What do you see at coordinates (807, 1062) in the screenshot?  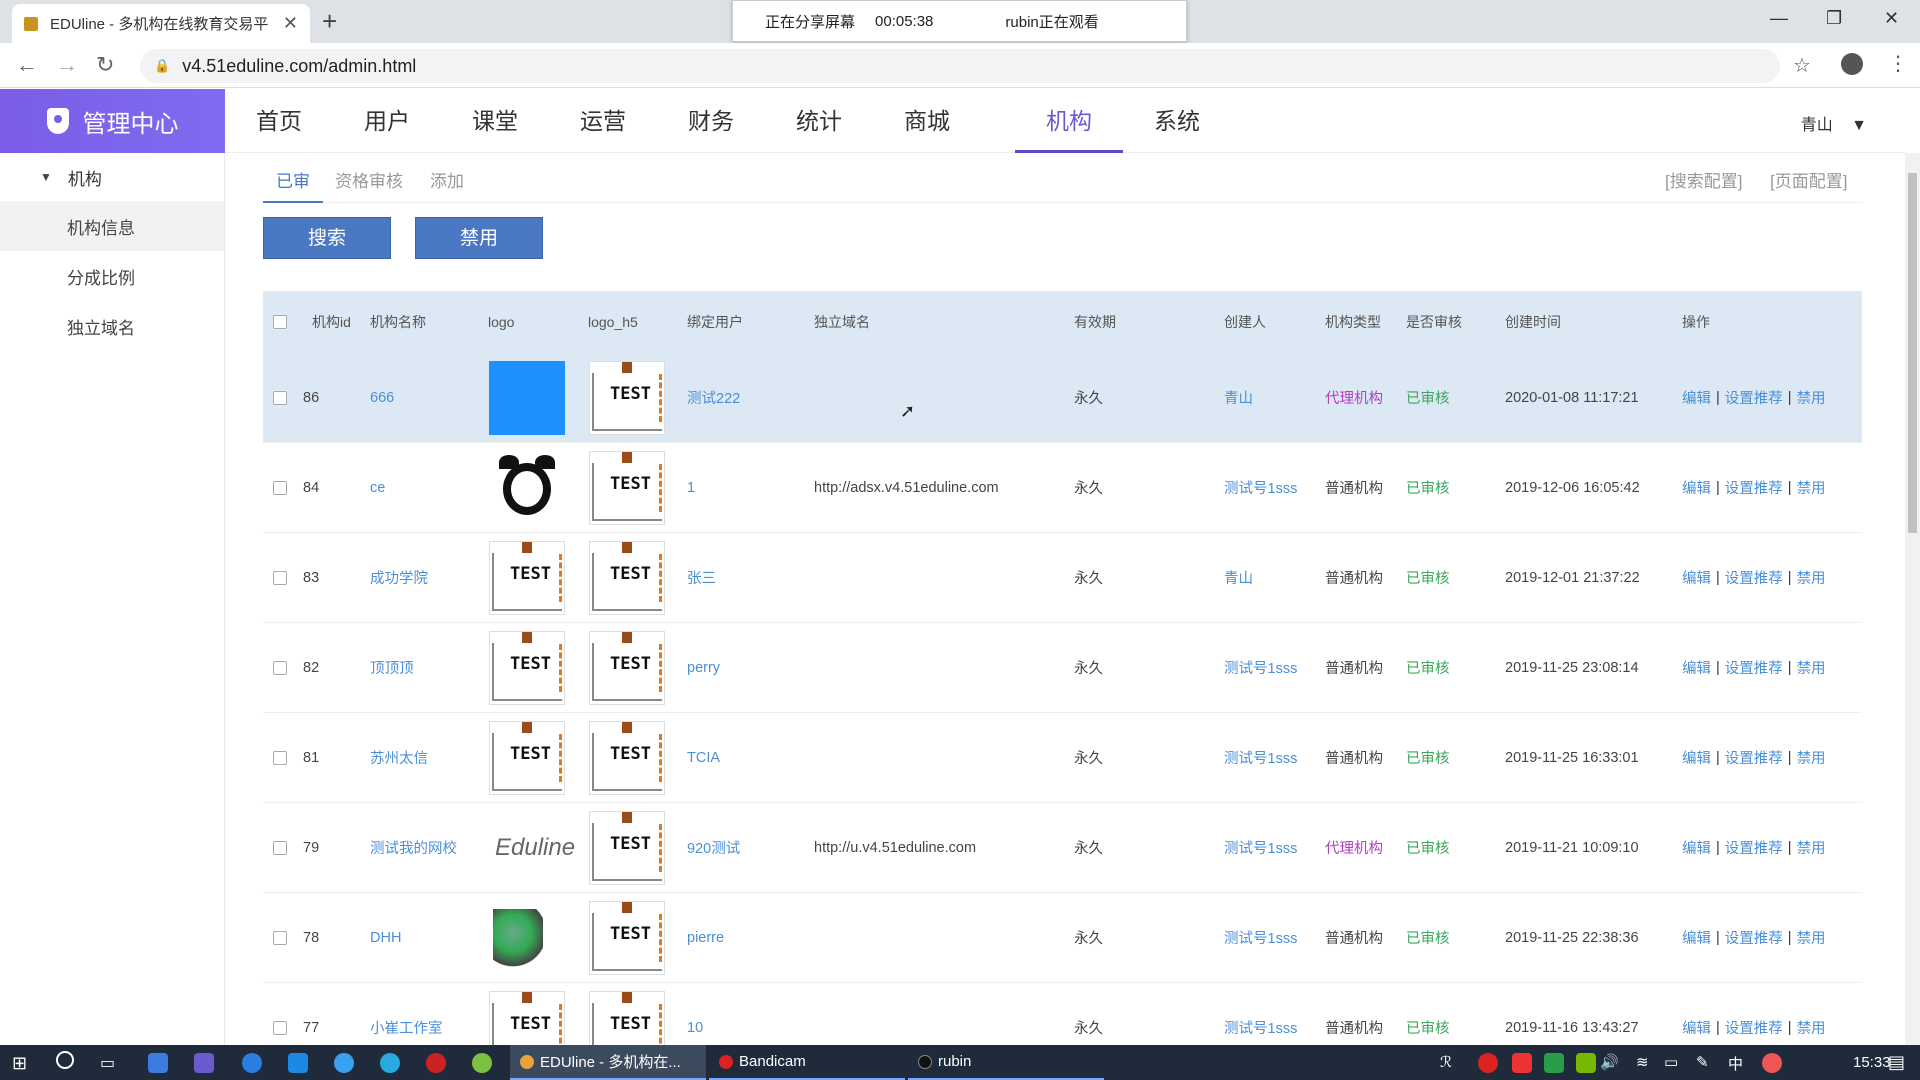 I see `taskbar-app-bandicam: Bandicam` at bounding box center [807, 1062].